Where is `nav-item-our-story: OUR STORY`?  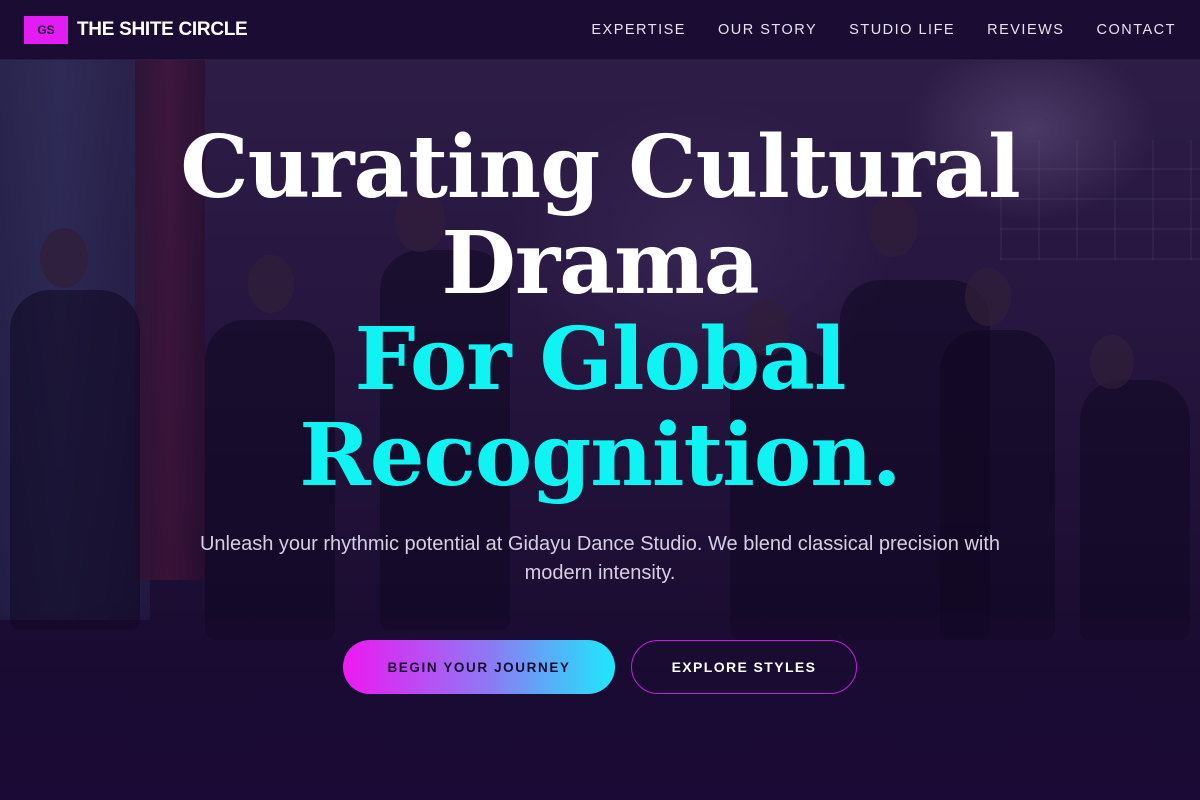 nav-item-our-story: OUR STORY is located at coordinates (767, 30).